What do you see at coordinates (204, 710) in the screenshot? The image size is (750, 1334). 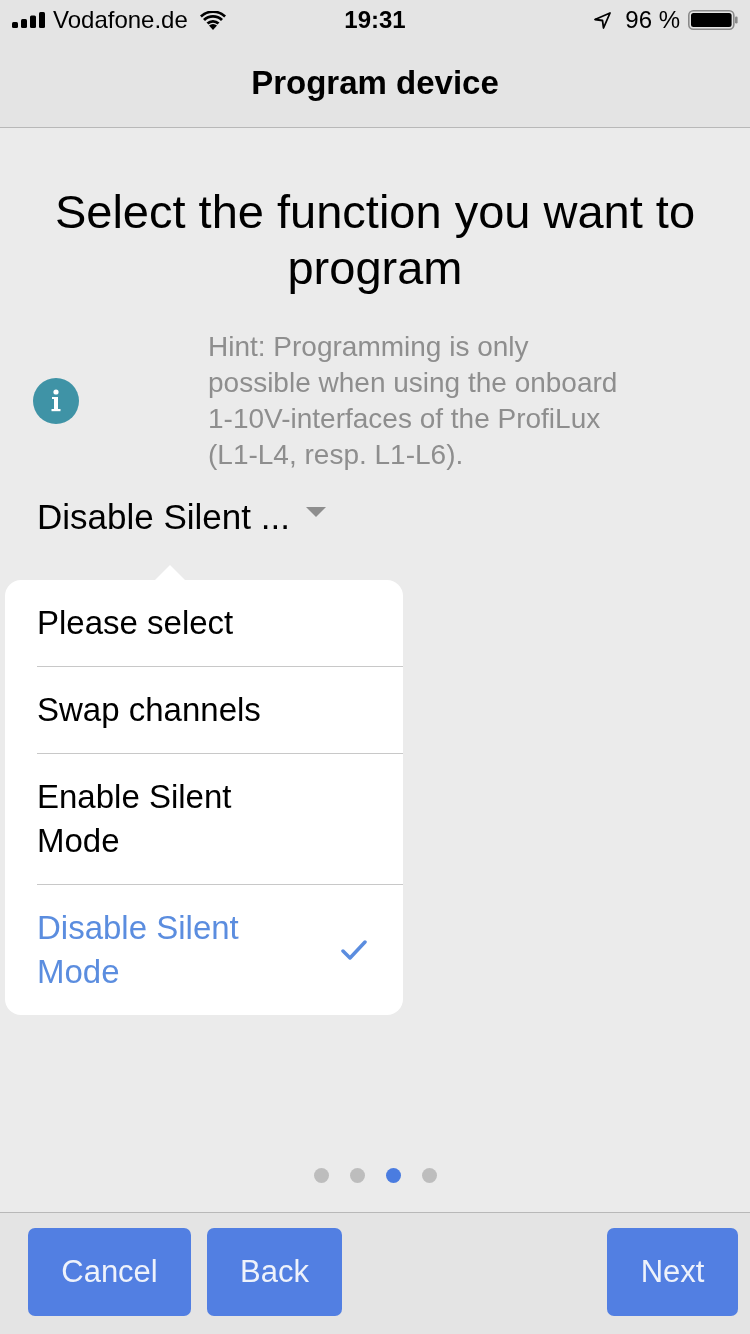 I see `menu-option: Swap channels` at bounding box center [204, 710].